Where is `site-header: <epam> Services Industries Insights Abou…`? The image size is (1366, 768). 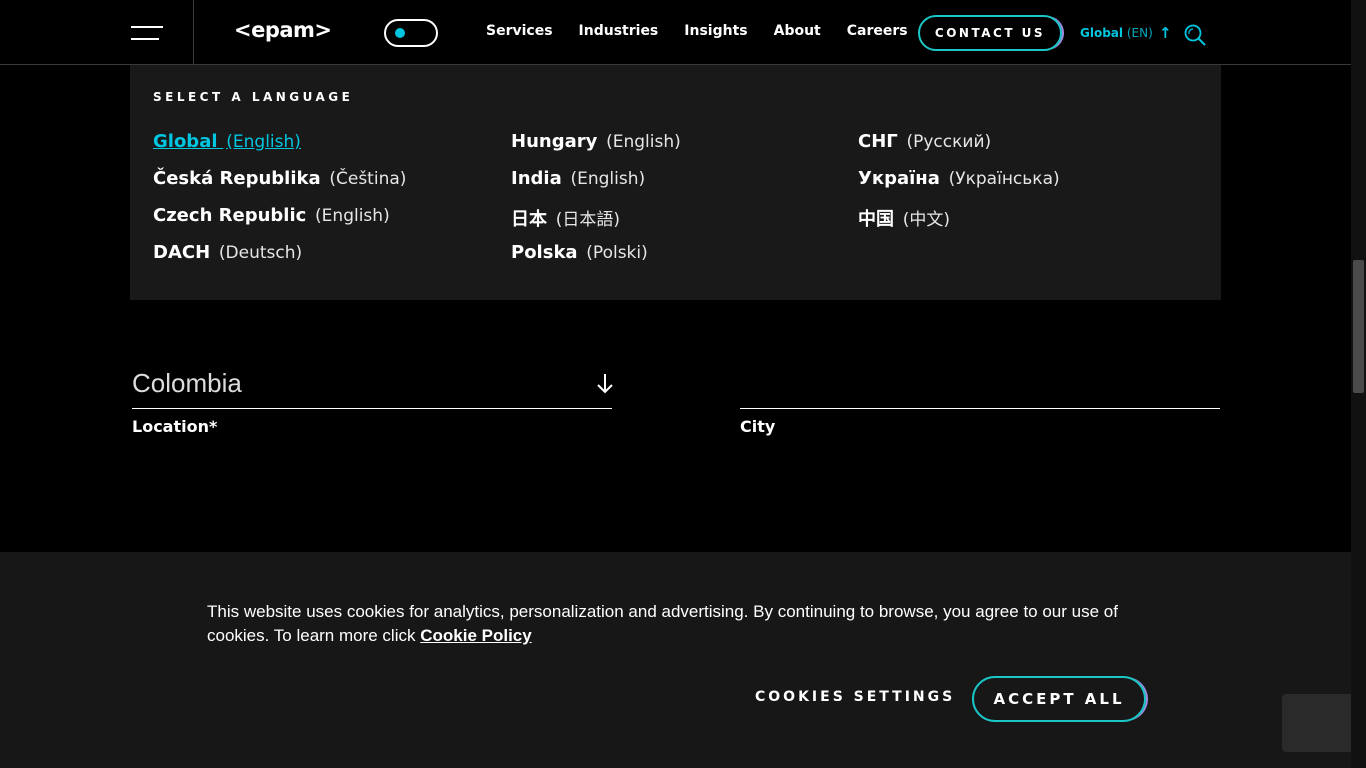 site-header: <epam> Services Industries Insights Abou… is located at coordinates (675, 32).